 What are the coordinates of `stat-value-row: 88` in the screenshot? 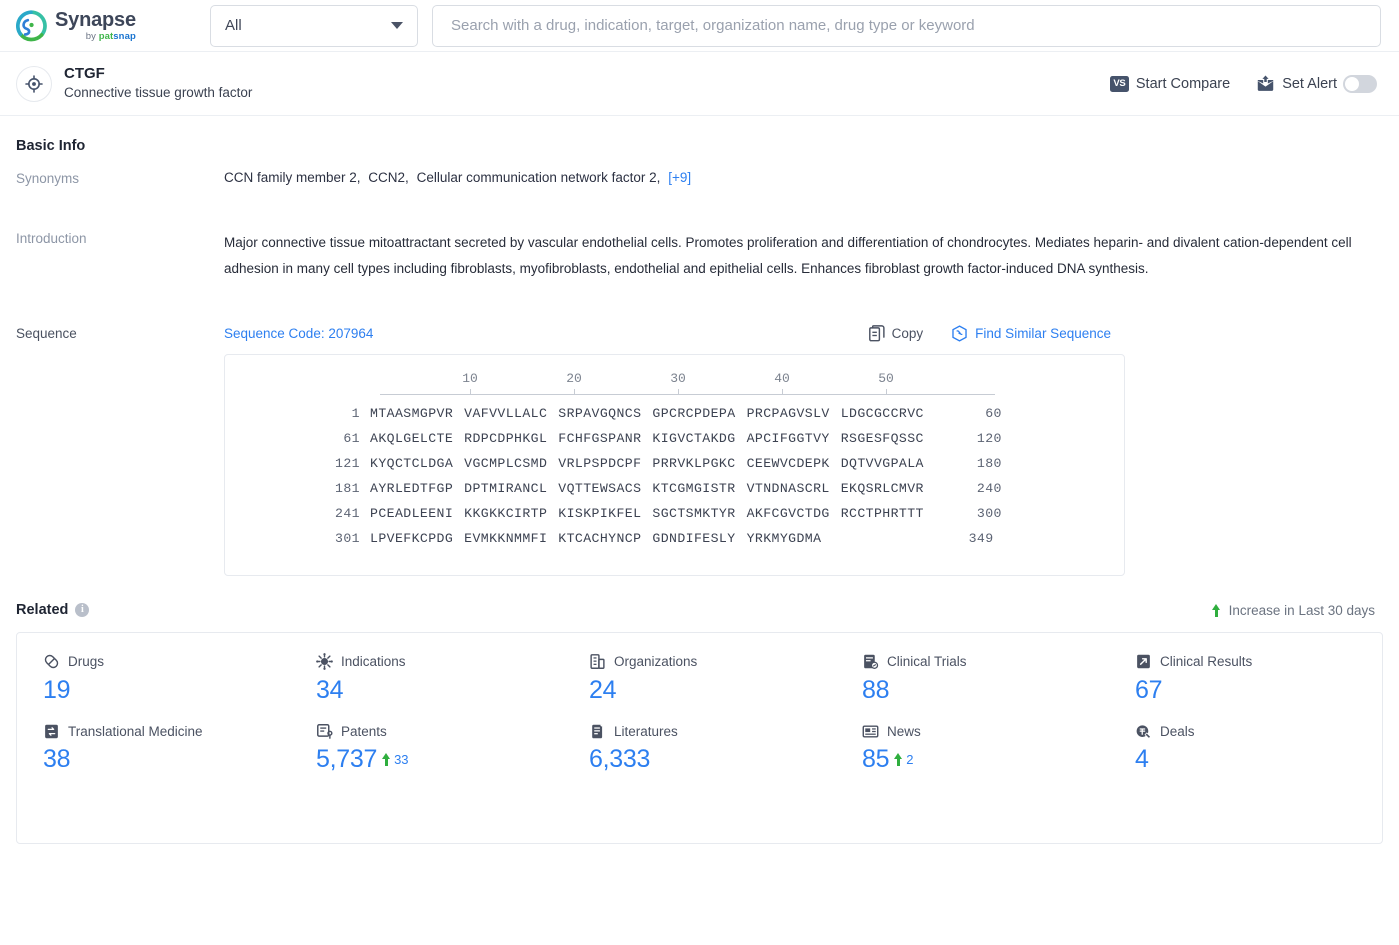 It's located at (985, 690).